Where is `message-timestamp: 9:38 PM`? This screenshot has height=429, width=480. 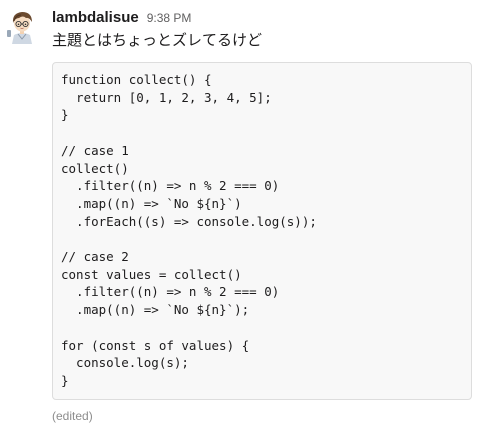
message-timestamp: 9:38 PM is located at coordinates (169, 18).